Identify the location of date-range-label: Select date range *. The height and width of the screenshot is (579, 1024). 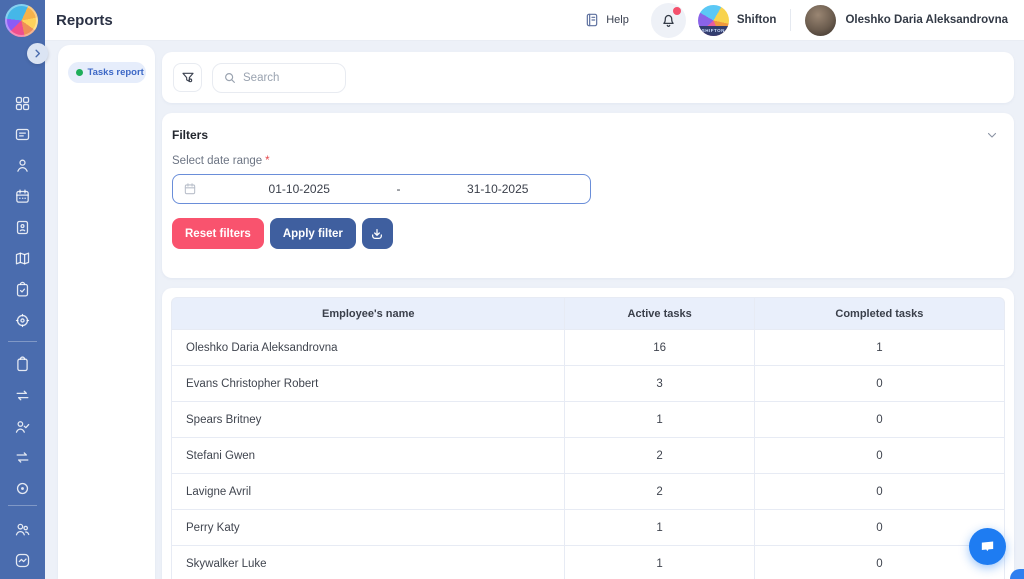
(221, 161).